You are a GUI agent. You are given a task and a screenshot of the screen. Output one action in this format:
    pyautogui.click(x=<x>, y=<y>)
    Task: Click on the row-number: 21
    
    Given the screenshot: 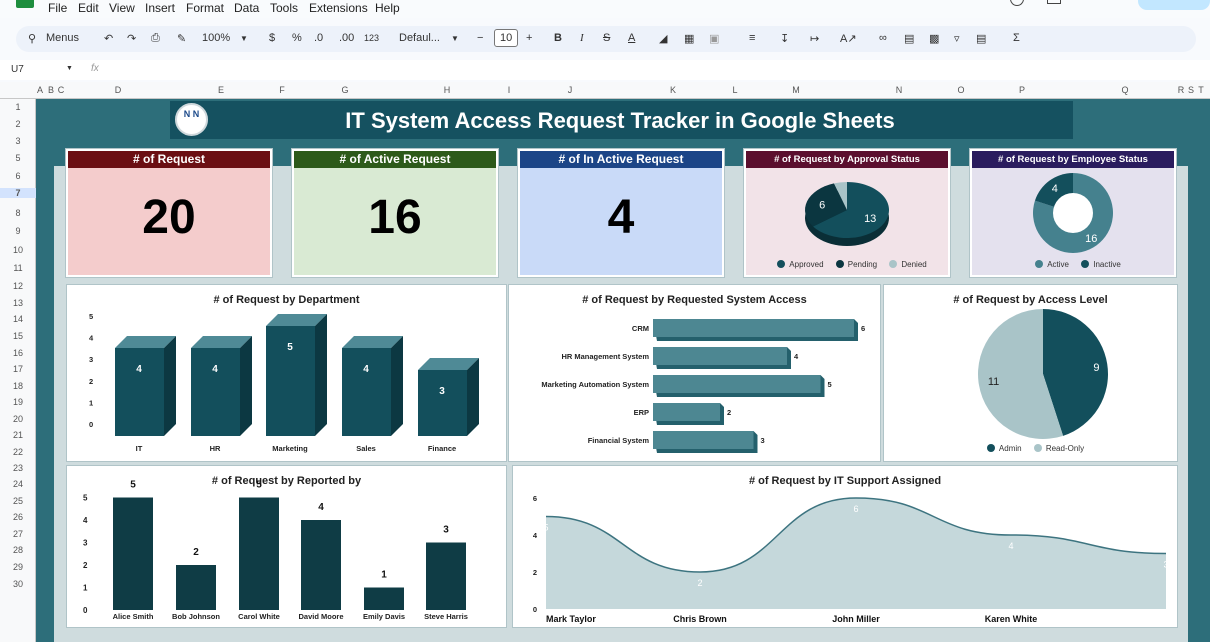 What is the action you would take?
    pyautogui.click(x=18, y=435)
    